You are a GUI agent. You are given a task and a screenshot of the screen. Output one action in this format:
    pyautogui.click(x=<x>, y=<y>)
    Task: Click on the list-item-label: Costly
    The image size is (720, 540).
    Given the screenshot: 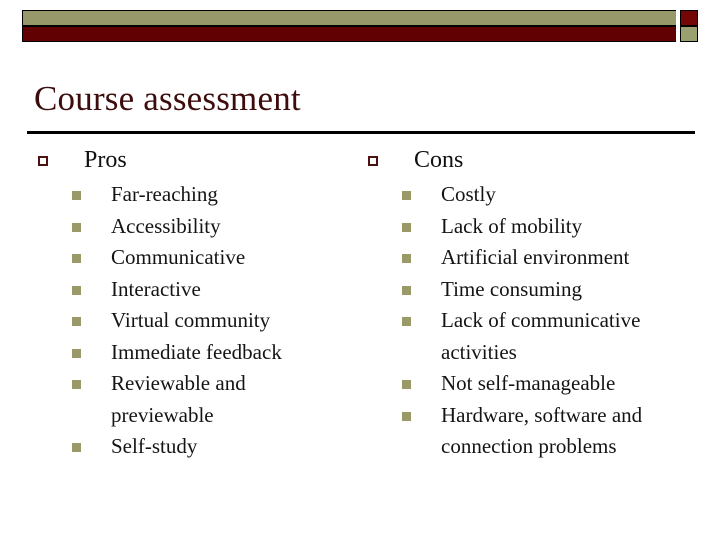 What is the action you would take?
    pyautogui.click(x=468, y=194)
    